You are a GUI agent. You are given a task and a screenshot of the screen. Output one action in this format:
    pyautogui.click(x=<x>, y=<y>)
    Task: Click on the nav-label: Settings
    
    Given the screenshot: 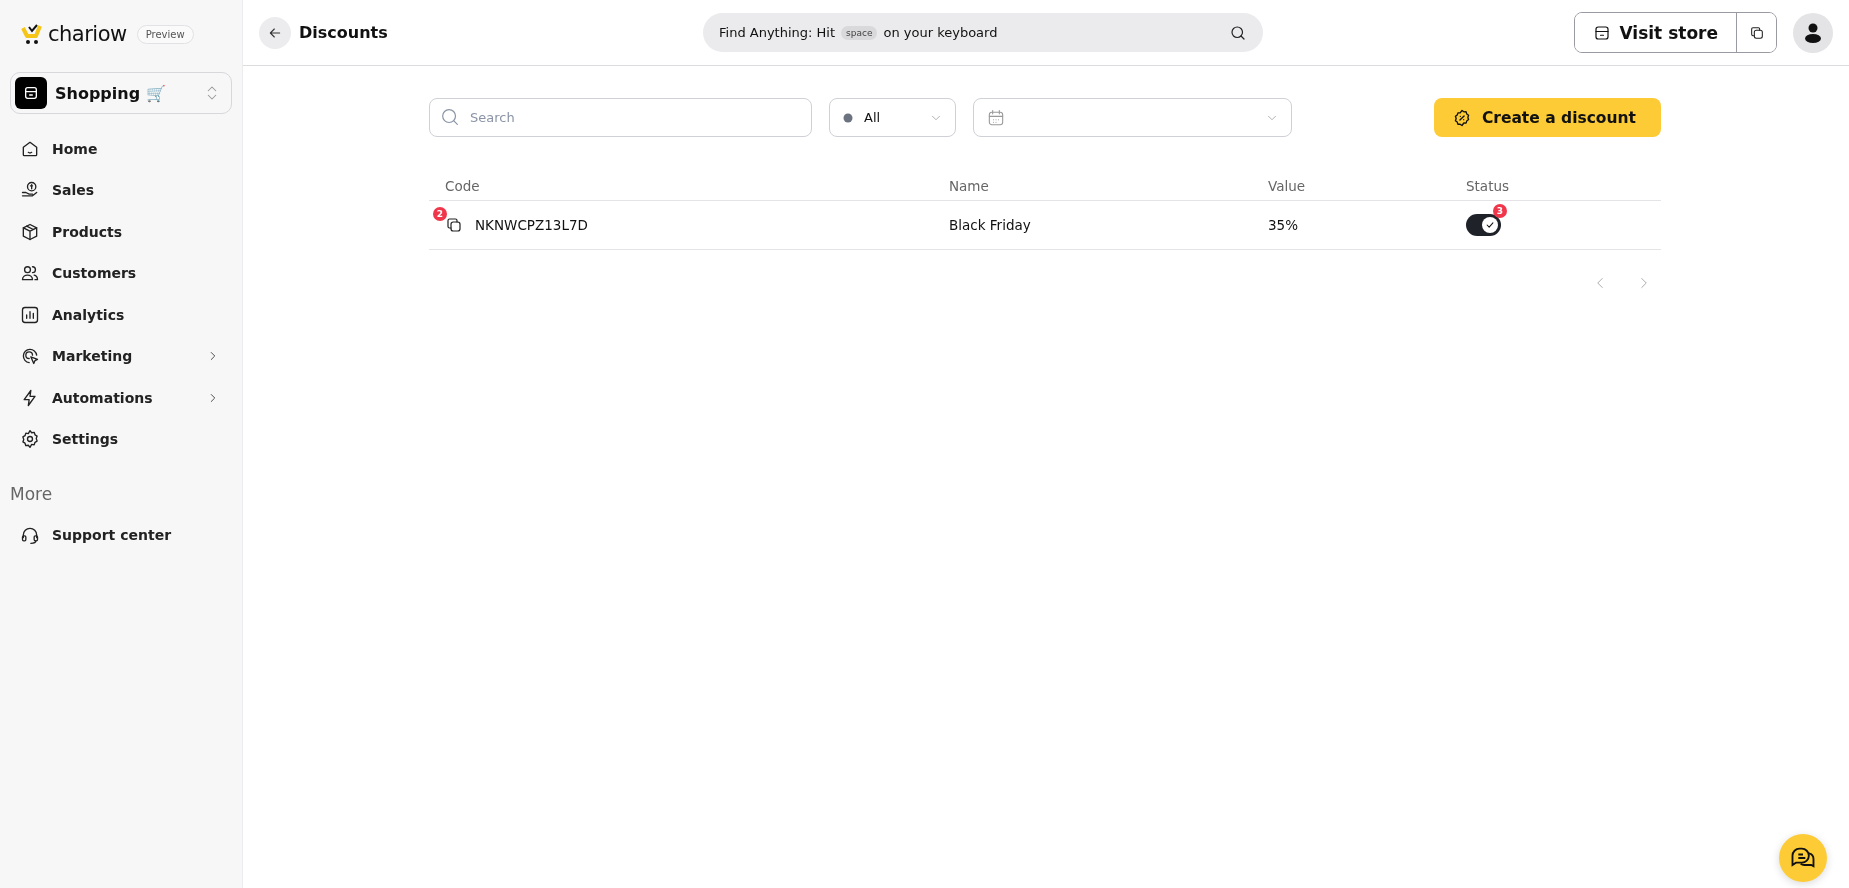 What is the action you would take?
    pyautogui.click(x=86, y=439)
    